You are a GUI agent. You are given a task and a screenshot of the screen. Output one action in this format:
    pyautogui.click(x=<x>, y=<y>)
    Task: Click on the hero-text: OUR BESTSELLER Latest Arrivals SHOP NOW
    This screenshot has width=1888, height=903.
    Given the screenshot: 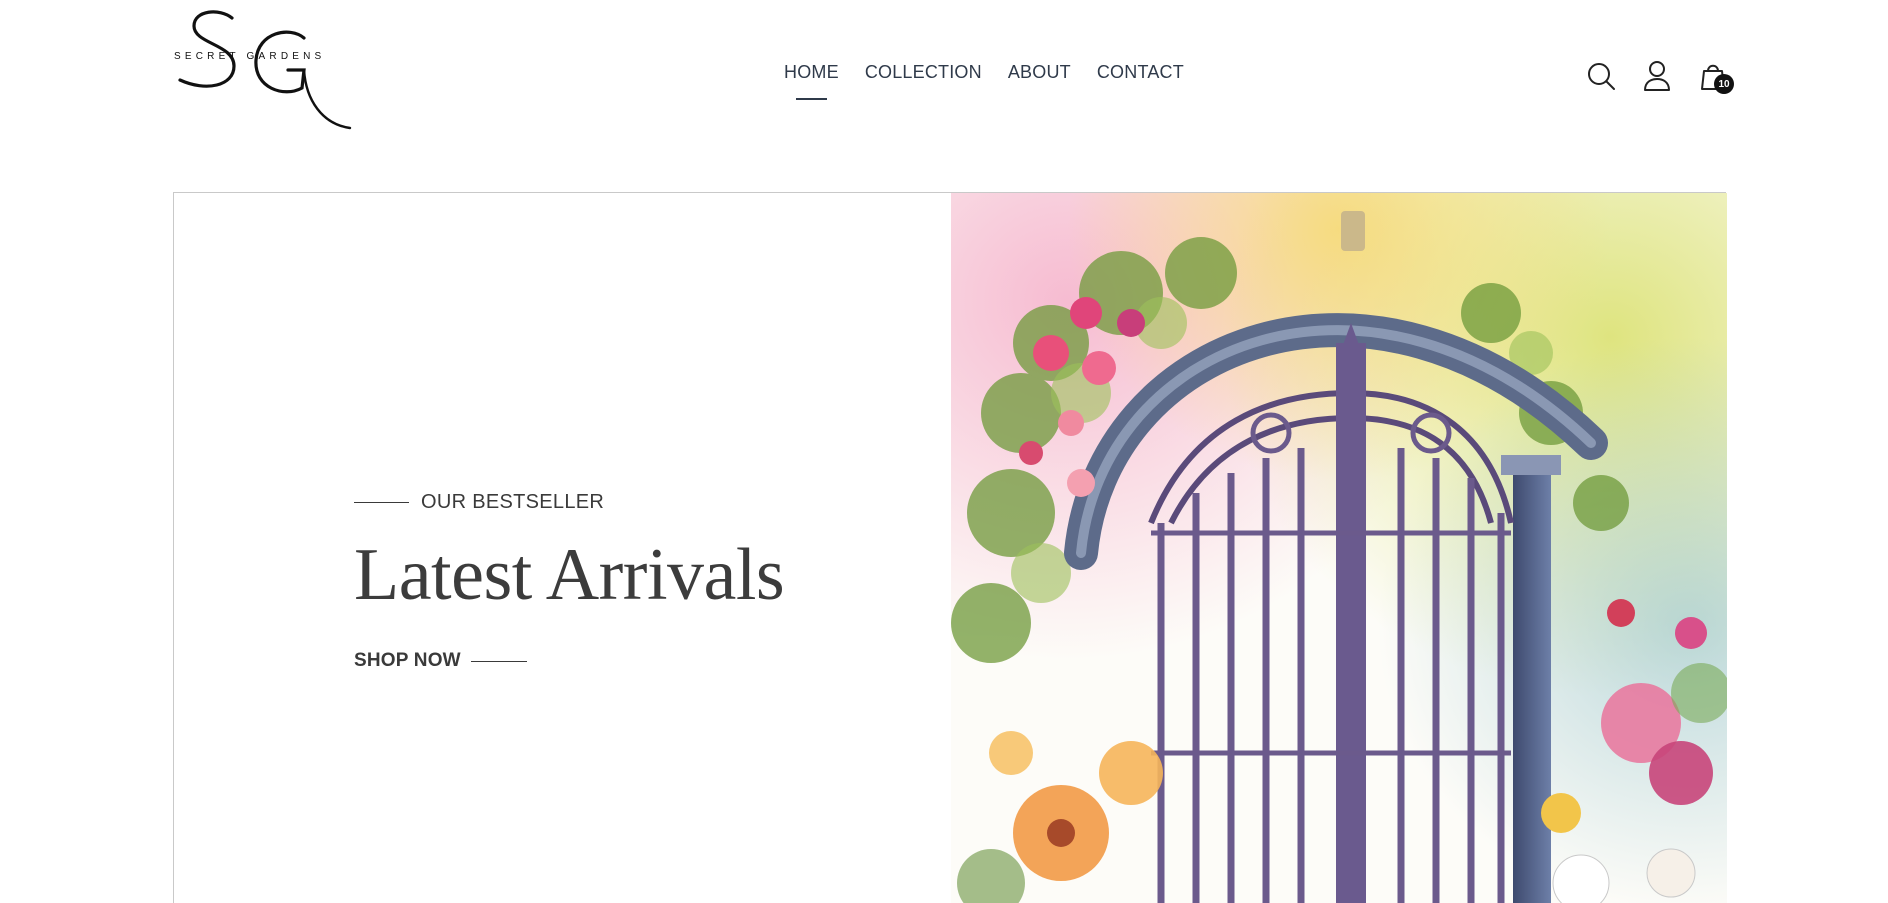 What is the action you would take?
    pyautogui.click(x=634, y=581)
    